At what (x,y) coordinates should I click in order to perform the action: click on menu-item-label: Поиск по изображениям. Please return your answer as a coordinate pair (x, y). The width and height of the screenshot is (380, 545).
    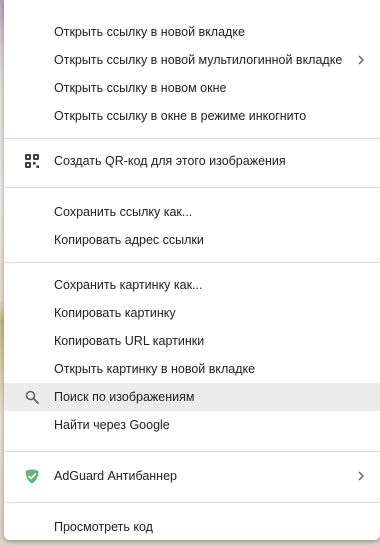
    Looking at the image, I should click on (124, 397).